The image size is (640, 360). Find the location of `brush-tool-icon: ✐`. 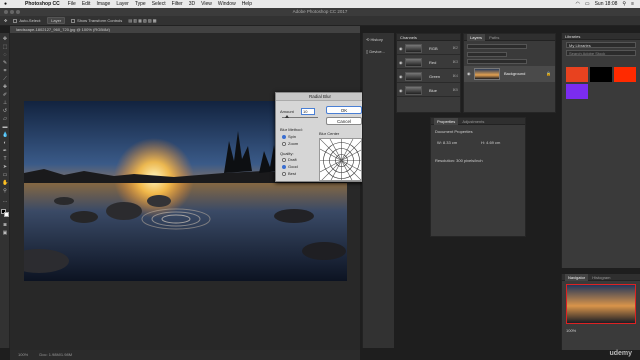

brush-tool-icon: ✐ is located at coordinates (5, 95).